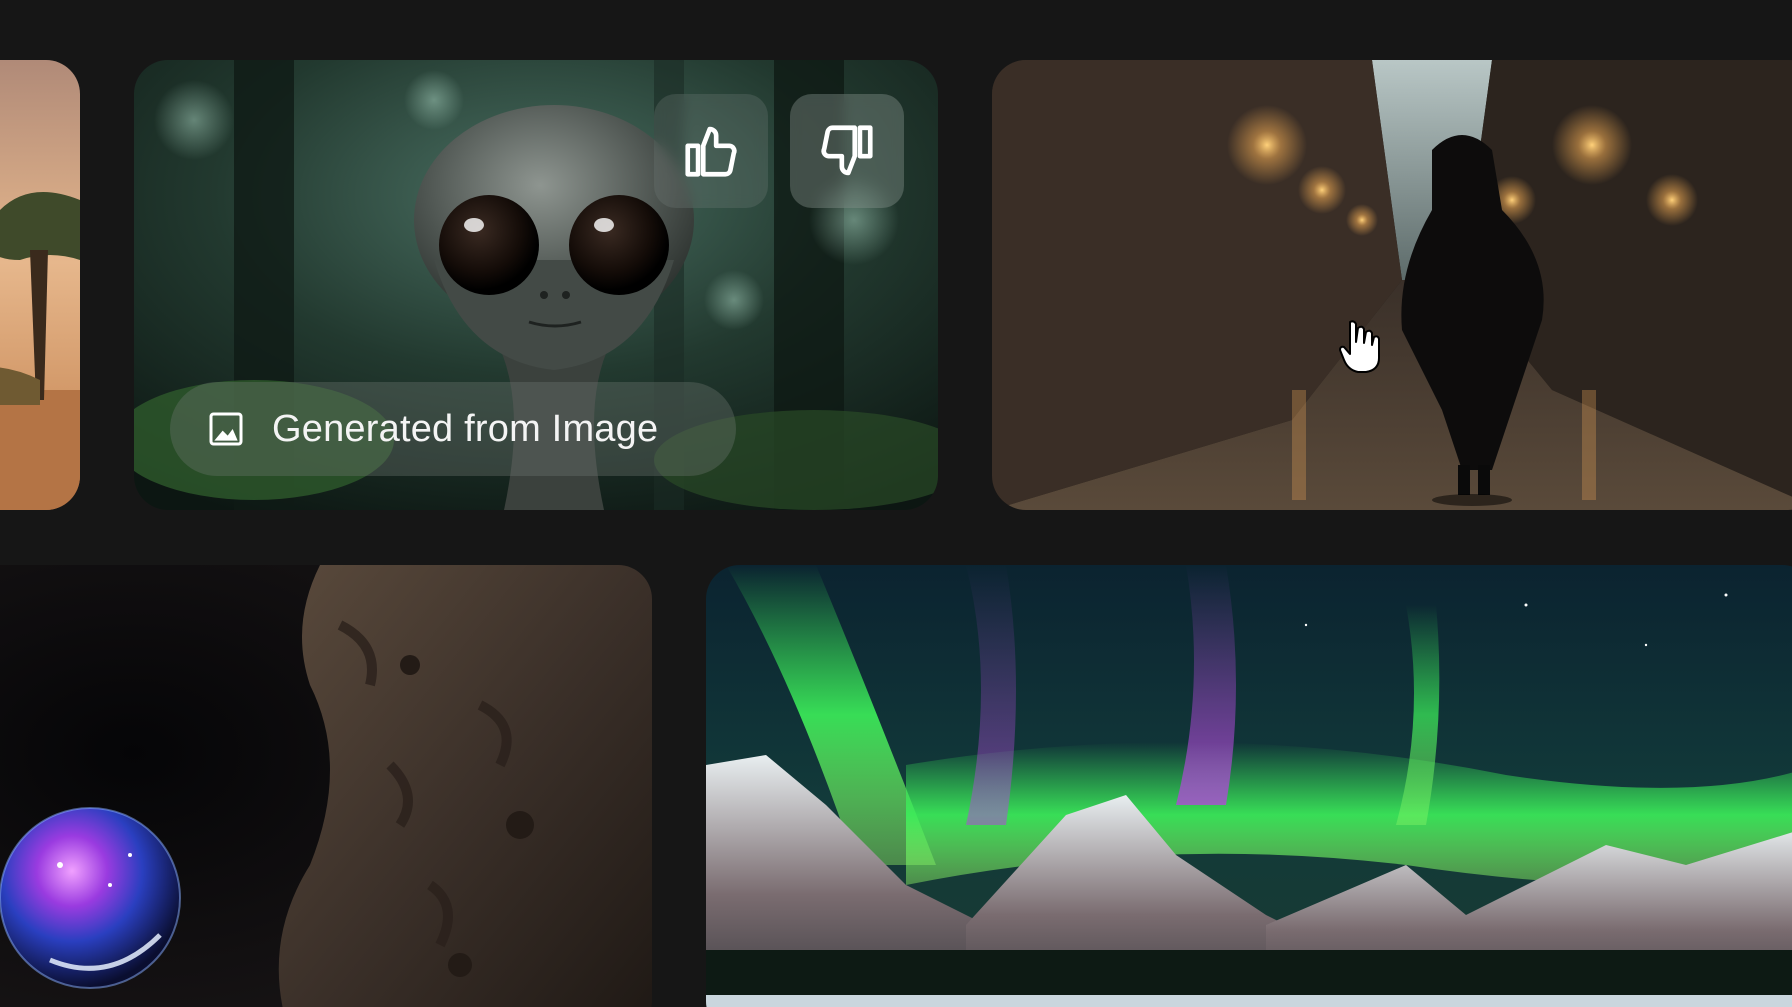 The width and height of the screenshot is (1792, 1007). I want to click on gallery-card-savanna, so click(40, 285).